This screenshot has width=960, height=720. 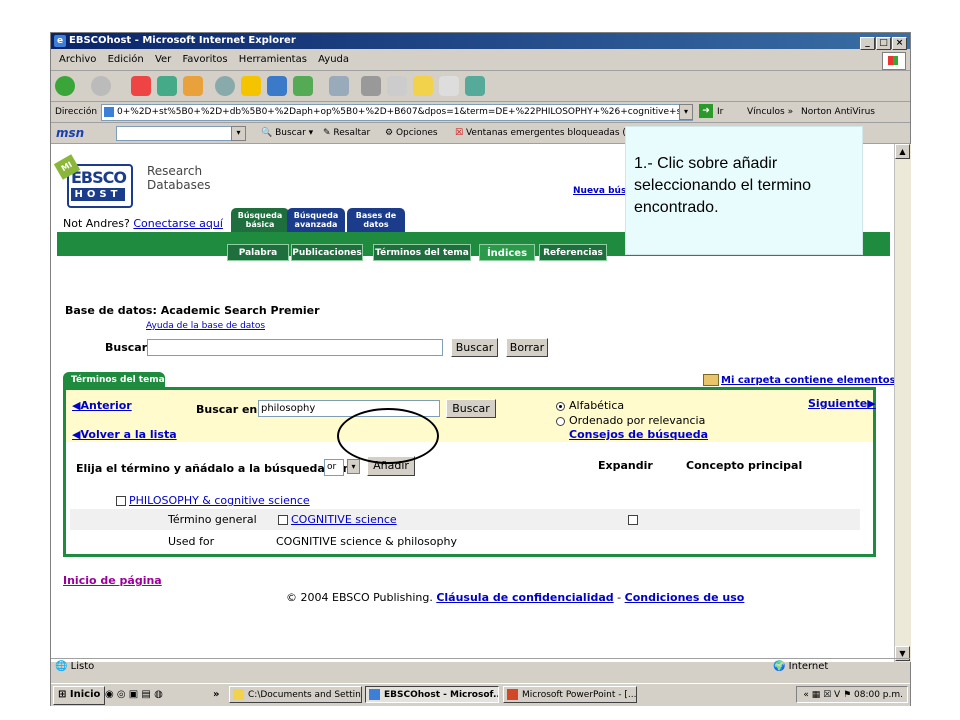 What do you see at coordinates (397, 86) in the screenshot?
I see `edit-icon` at bounding box center [397, 86].